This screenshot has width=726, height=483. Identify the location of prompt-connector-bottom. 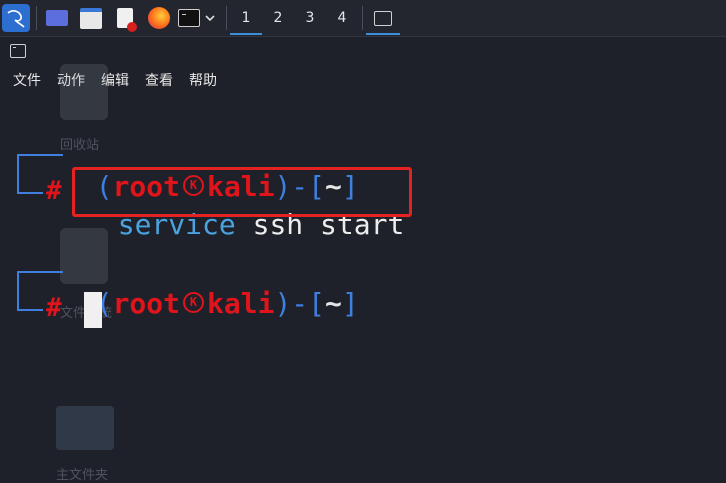
(30, 193).